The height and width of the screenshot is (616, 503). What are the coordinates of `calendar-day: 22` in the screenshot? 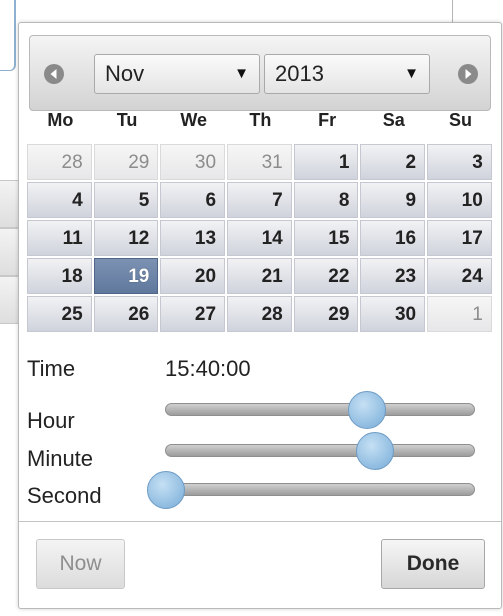 It's located at (326, 276).